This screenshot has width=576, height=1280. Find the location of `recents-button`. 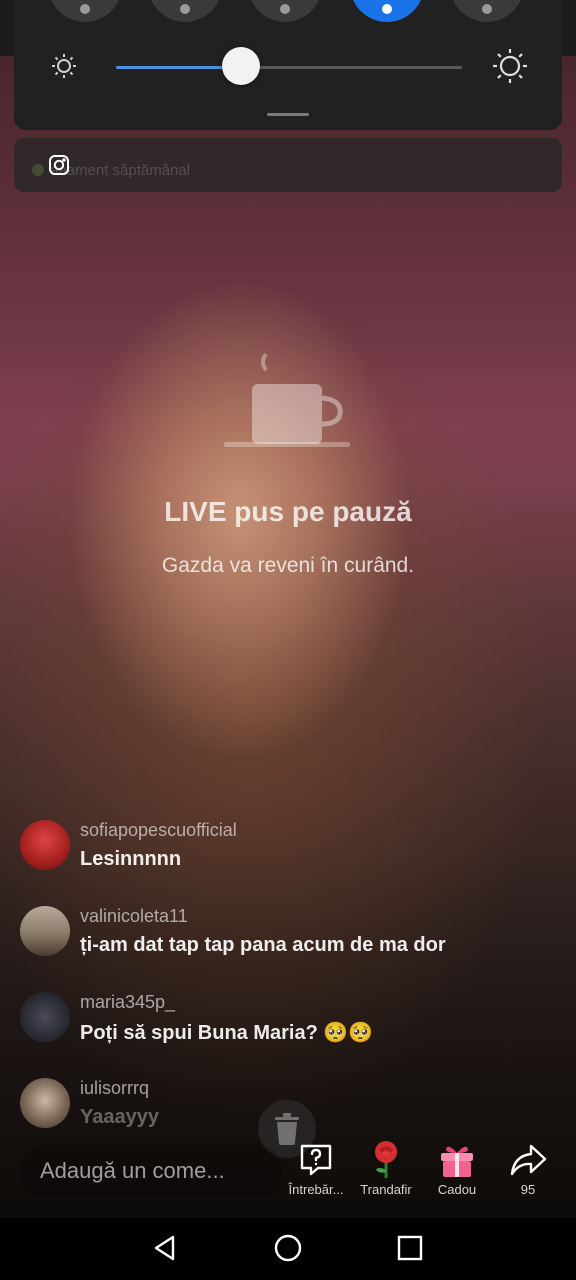

recents-button is located at coordinates (410, 1250).